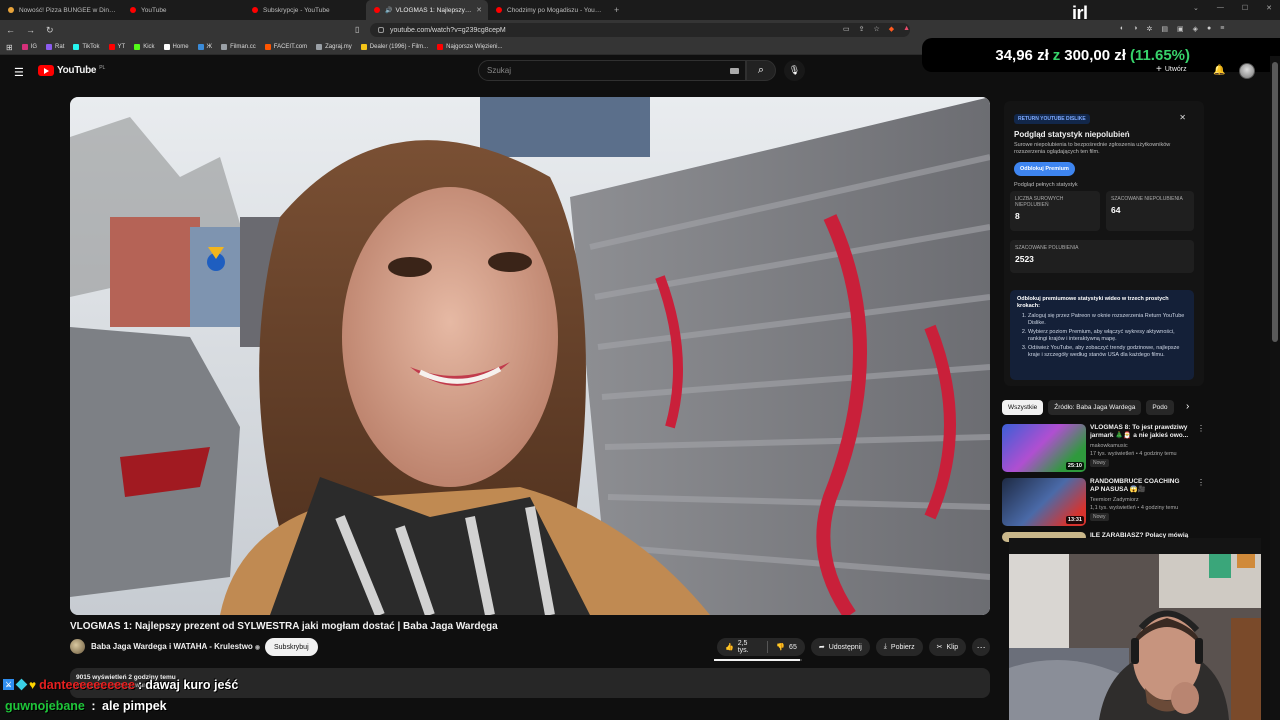 The height and width of the screenshot is (720, 1280). What do you see at coordinates (1219, 70) in the screenshot?
I see `notifications-bell-icon: 🔔` at bounding box center [1219, 70].